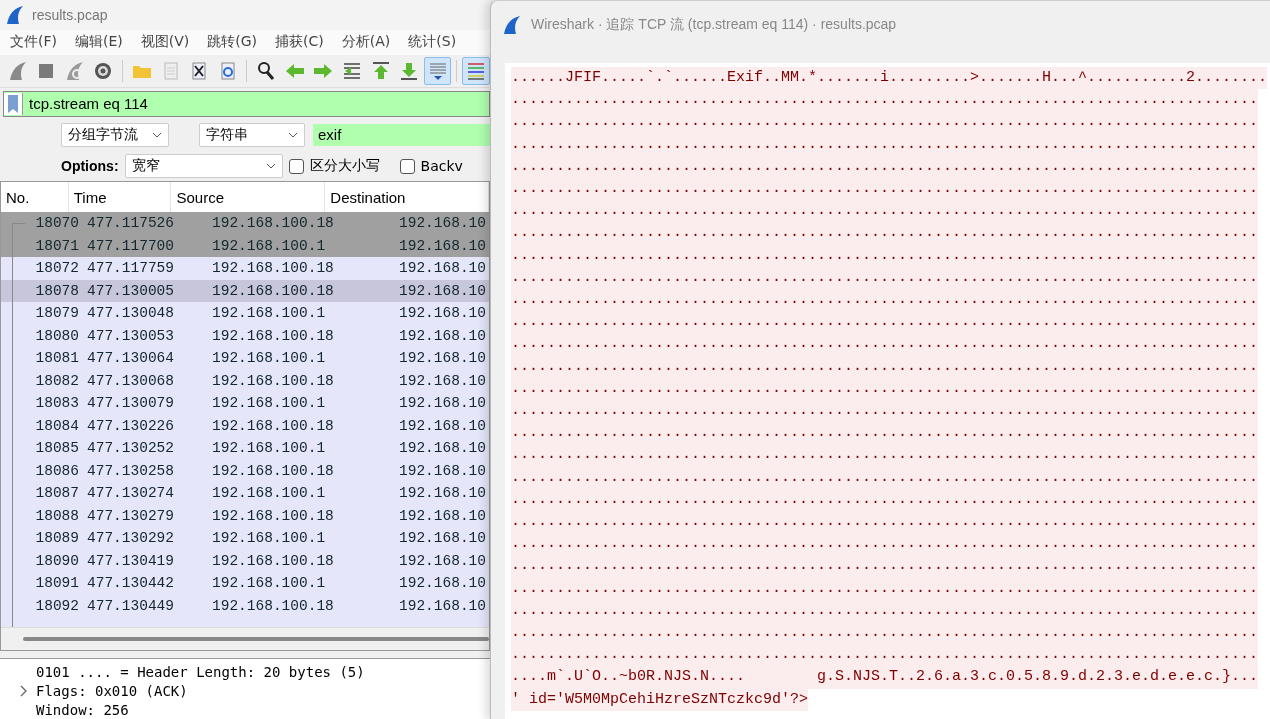 The width and height of the screenshot is (1270, 719). What do you see at coordinates (245, 690) in the screenshot?
I see `detail-row: Flags: 0x010 (ACK)` at bounding box center [245, 690].